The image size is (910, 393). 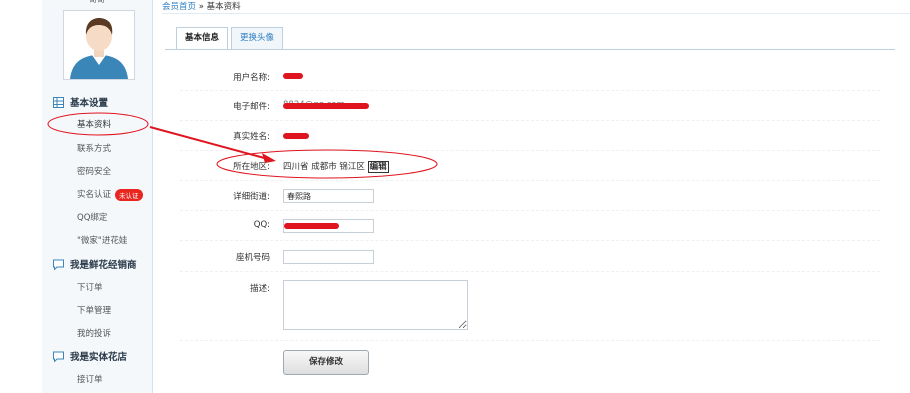 What do you see at coordinates (94, 333) in the screenshot?
I see `sidebar-item-complaints: 我的投诉` at bounding box center [94, 333].